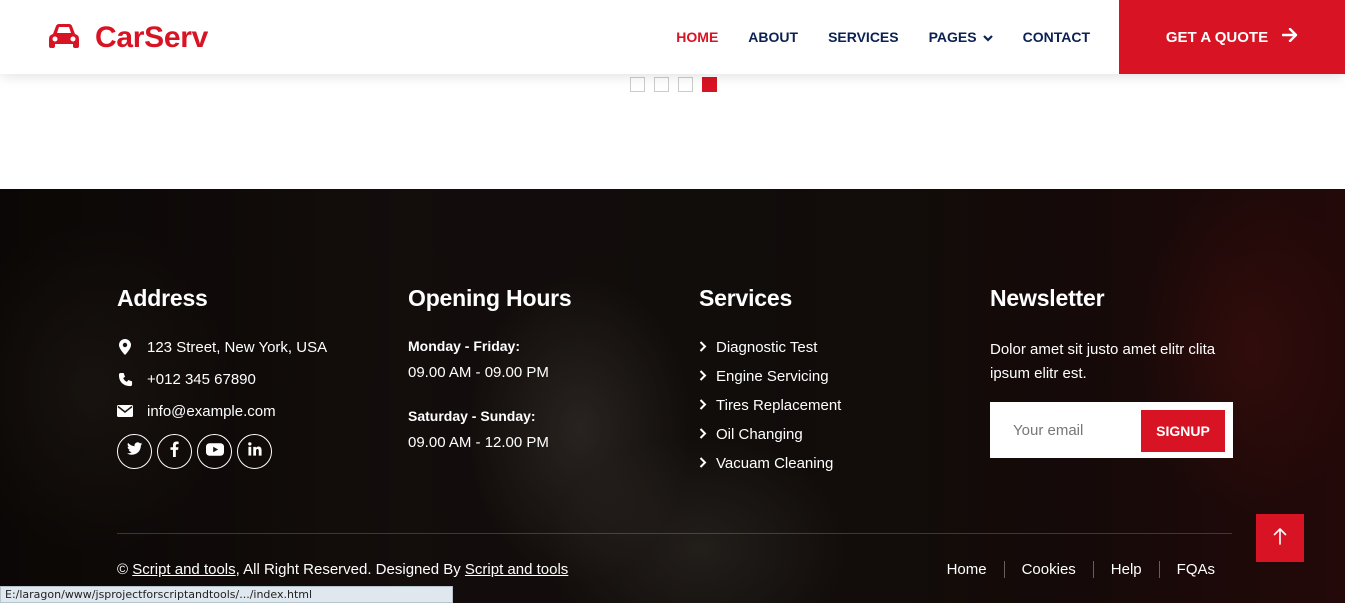 The height and width of the screenshot is (603, 1345). Describe the element at coordinates (673, 84) in the screenshot. I see `carousel-dots` at that location.